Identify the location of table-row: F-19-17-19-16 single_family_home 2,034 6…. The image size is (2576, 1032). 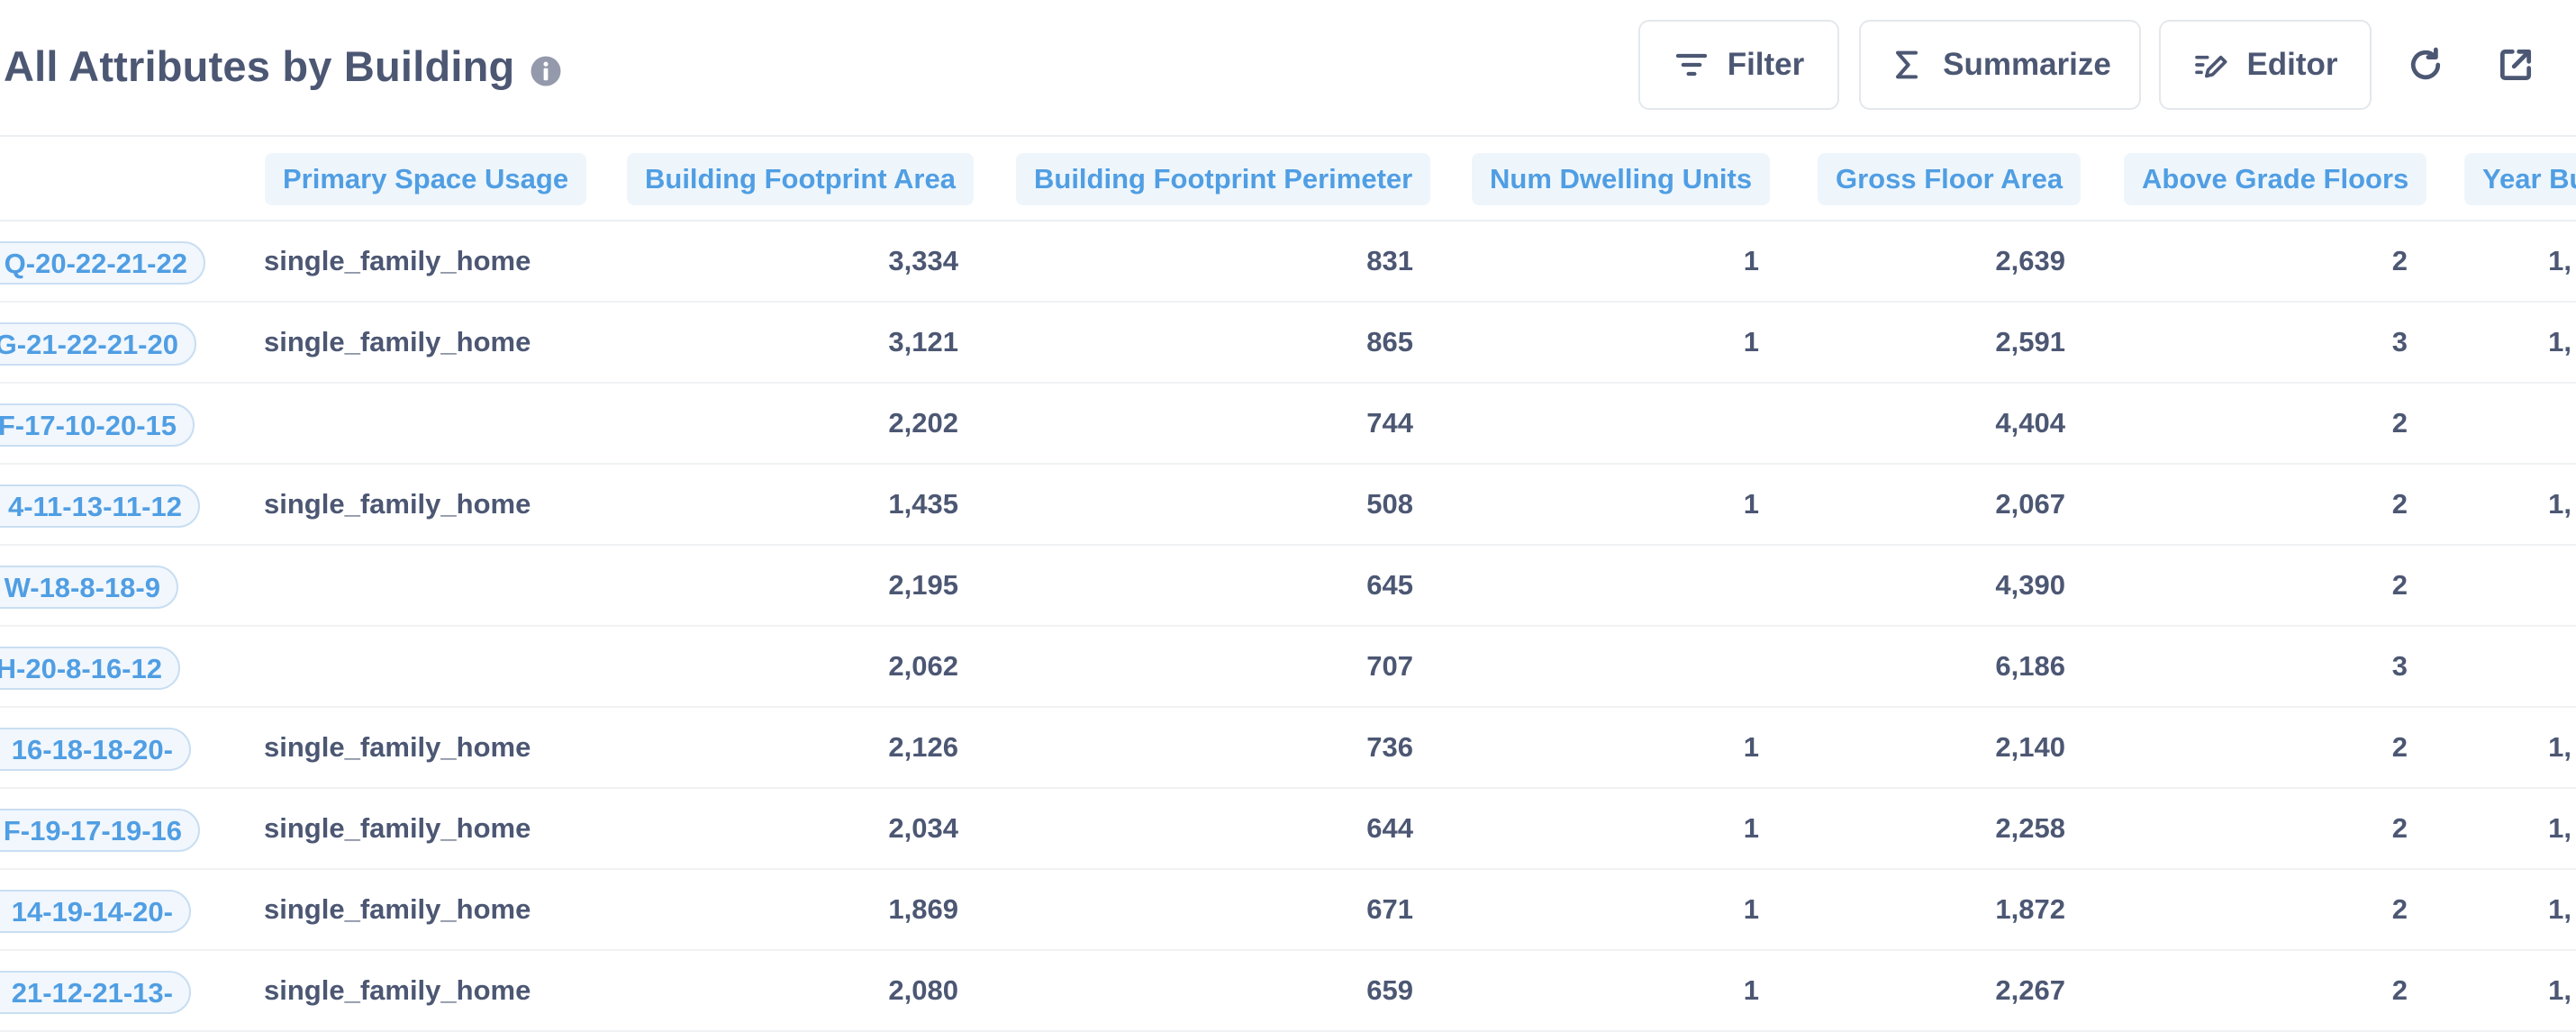
(1288, 829).